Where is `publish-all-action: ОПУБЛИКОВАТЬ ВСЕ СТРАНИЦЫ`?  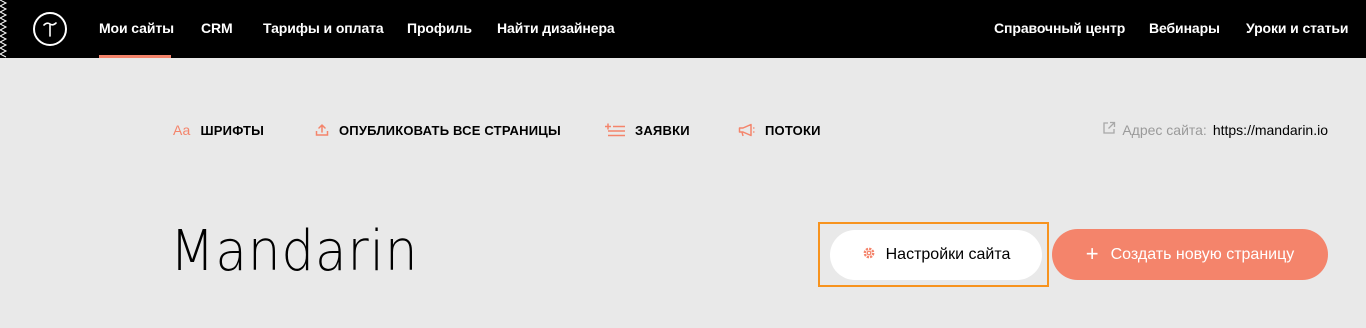 publish-all-action: ОПУБЛИКОВАТЬ ВСЕ СТРАНИЦЫ is located at coordinates (438, 130).